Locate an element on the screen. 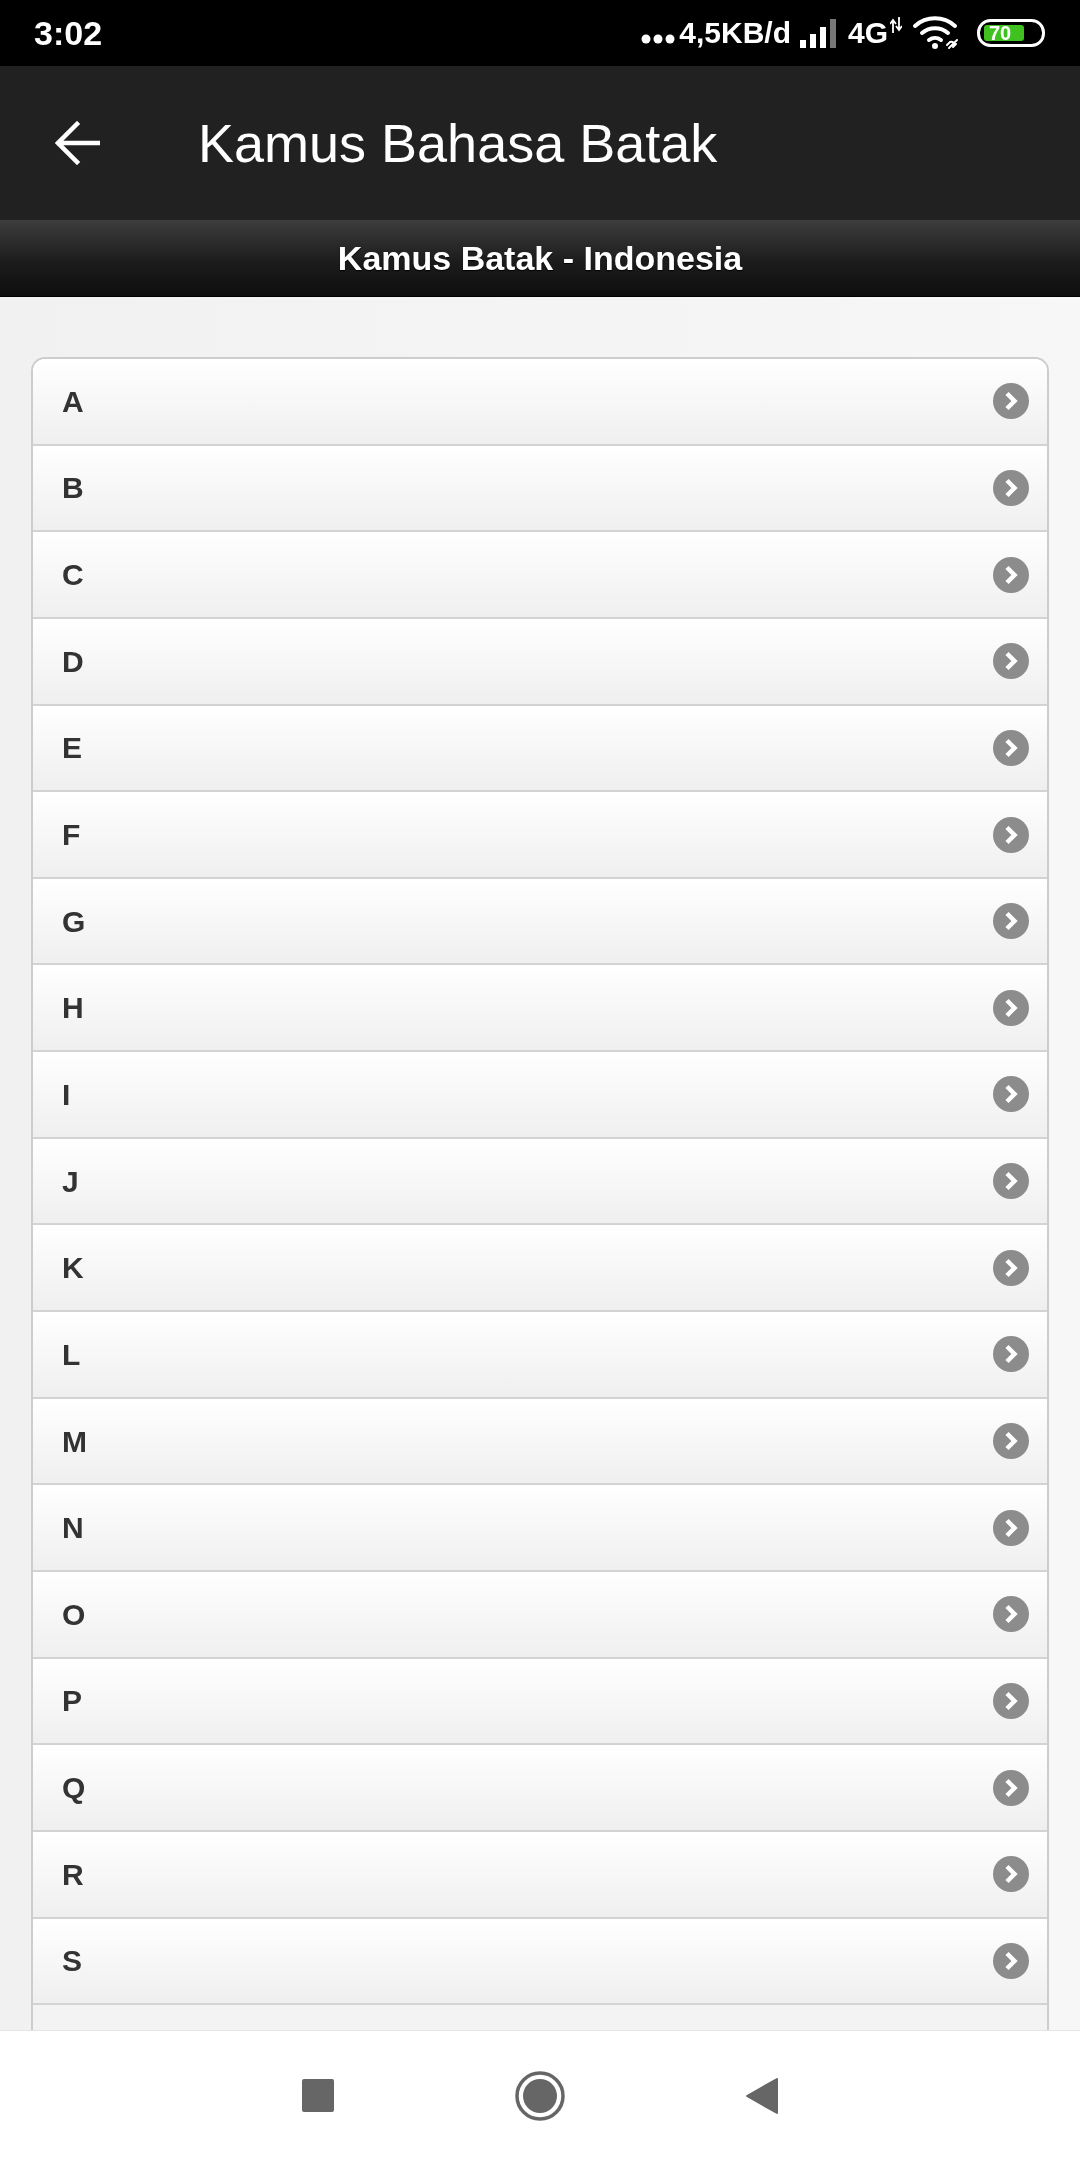 This screenshot has height=2160, width=1080. battery-percent: 70 is located at coordinates (1000, 33).